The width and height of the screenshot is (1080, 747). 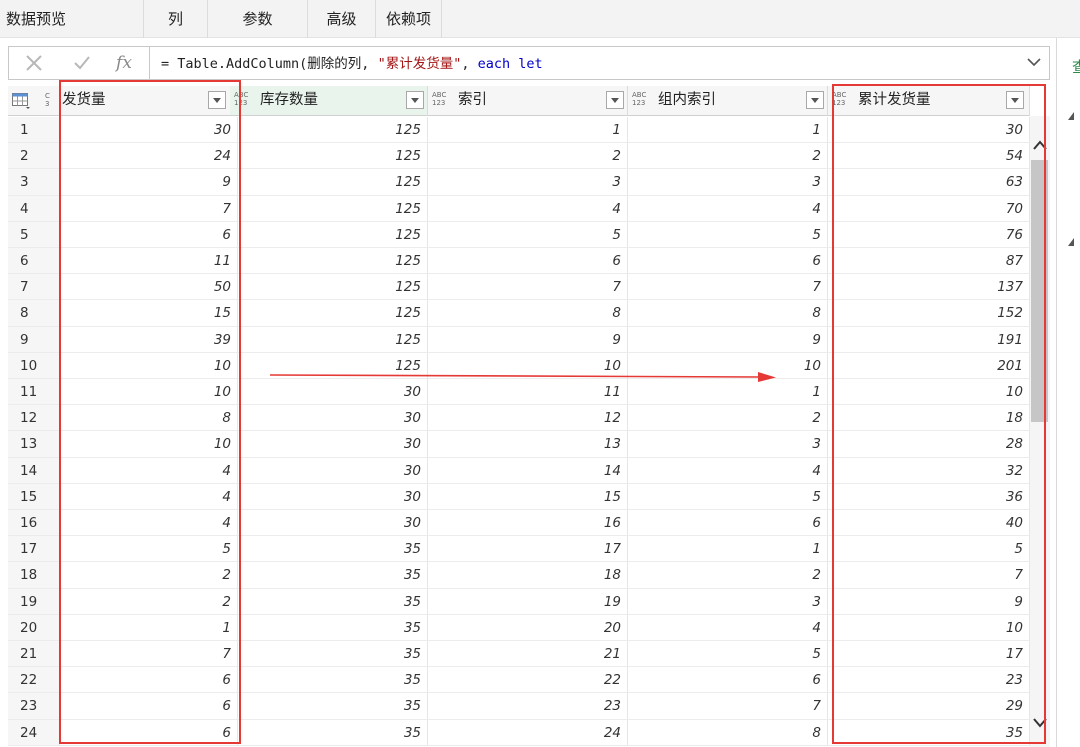 What do you see at coordinates (528, 706) in the screenshot?
I see `table-cell: 23` at bounding box center [528, 706].